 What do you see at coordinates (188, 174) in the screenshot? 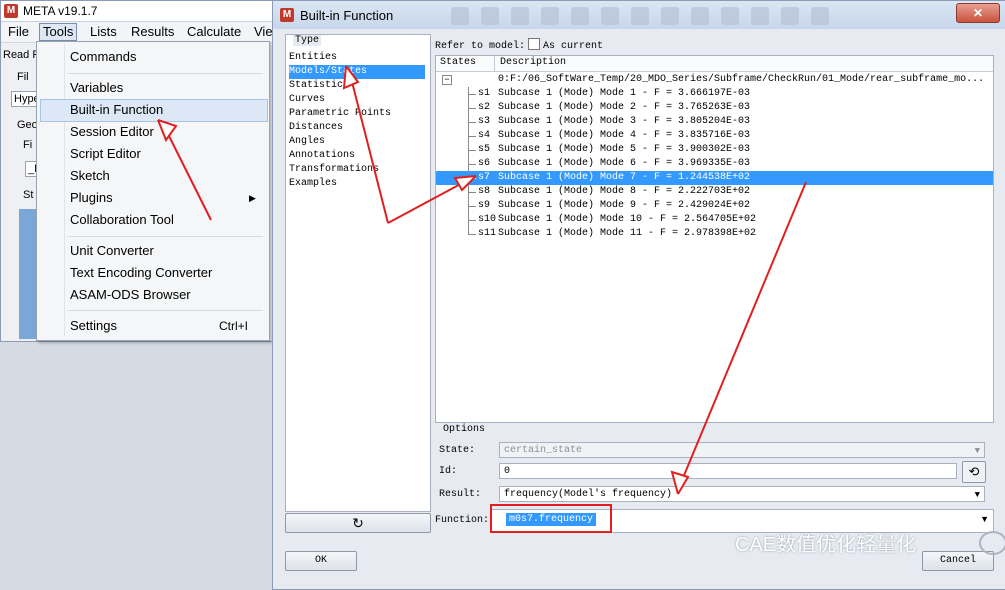
I see `arrow-to-built-in-function` at bounding box center [188, 174].